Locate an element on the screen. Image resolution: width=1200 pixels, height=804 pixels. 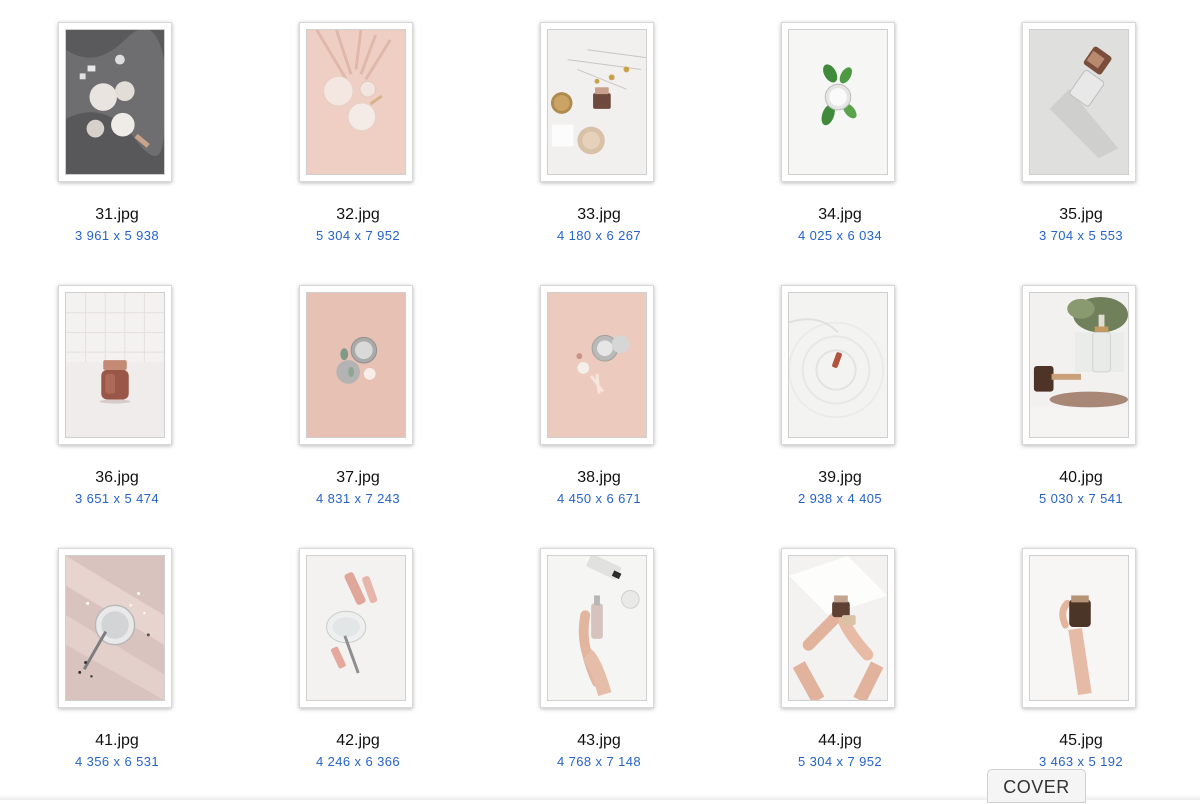
file-dimensions: 3 704 x 5 553 is located at coordinates (1081, 235).